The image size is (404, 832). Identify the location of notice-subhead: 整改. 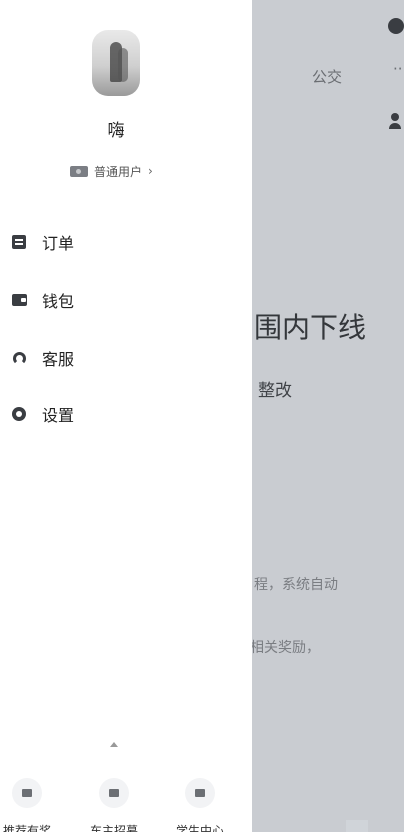
(275, 391).